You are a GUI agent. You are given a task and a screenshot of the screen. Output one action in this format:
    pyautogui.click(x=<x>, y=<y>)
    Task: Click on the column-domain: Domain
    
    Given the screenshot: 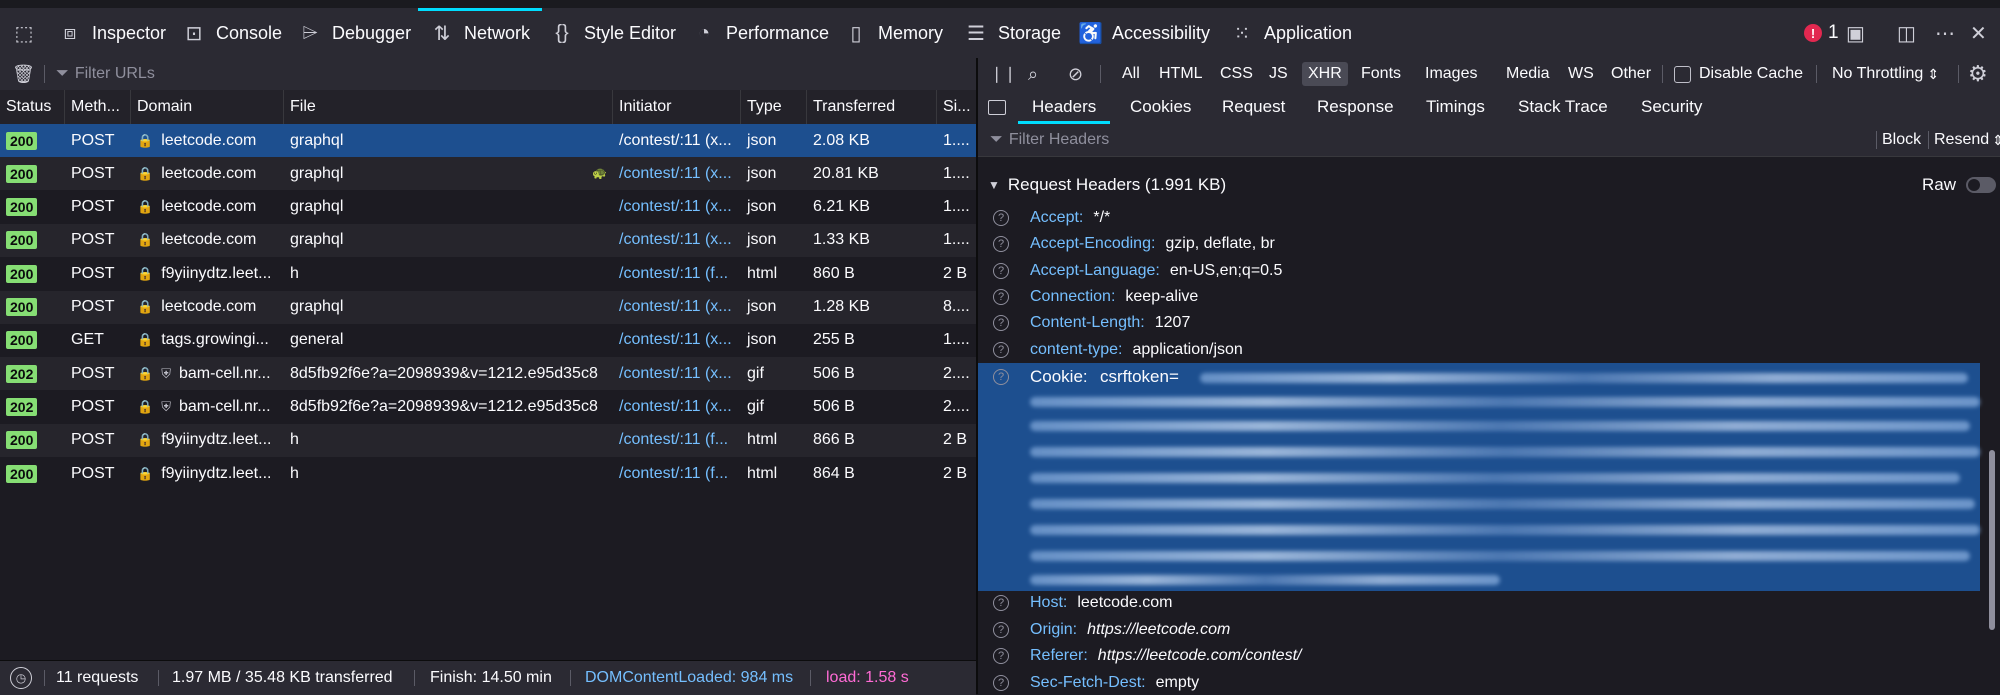 What is the action you would take?
    pyautogui.click(x=207, y=107)
    